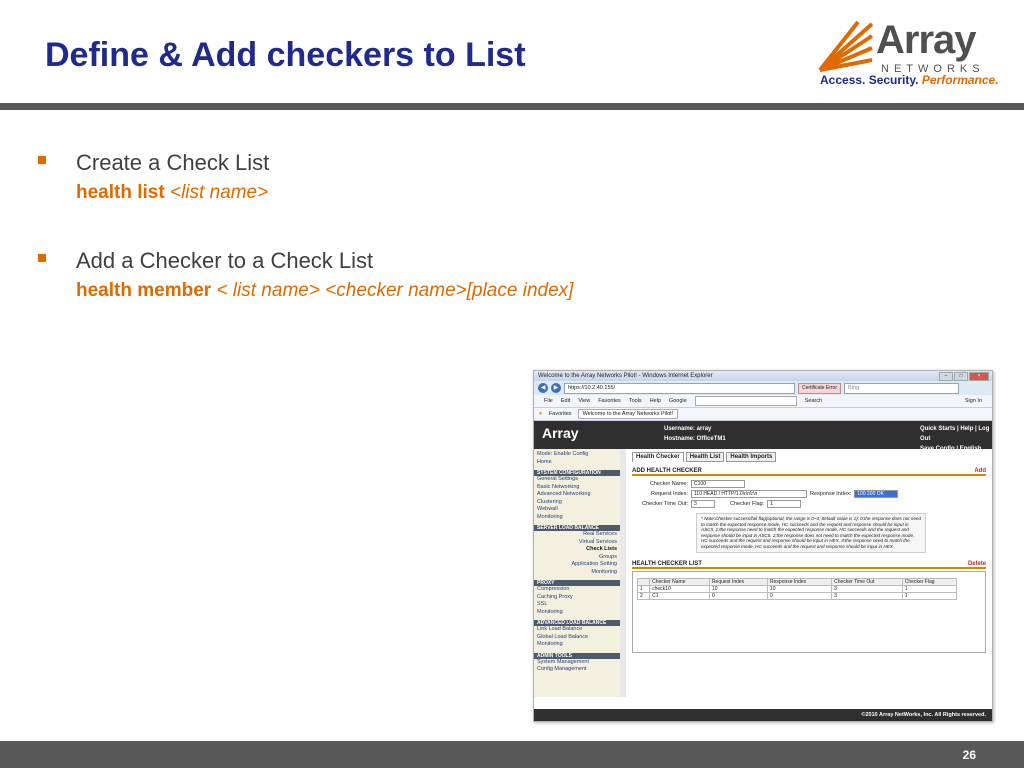 Image resolution: width=1024 pixels, height=768 pixels. What do you see at coordinates (658, 457) in the screenshot?
I see `tab-health-checker: Health Checker` at bounding box center [658, 457].